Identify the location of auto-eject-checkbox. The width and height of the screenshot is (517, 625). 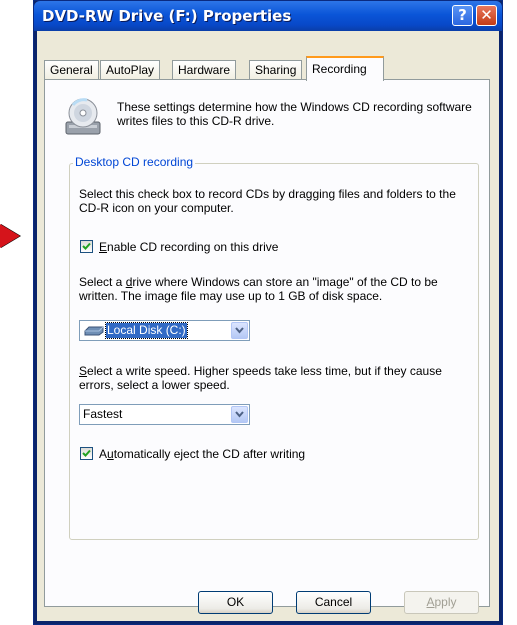
(86, 453).